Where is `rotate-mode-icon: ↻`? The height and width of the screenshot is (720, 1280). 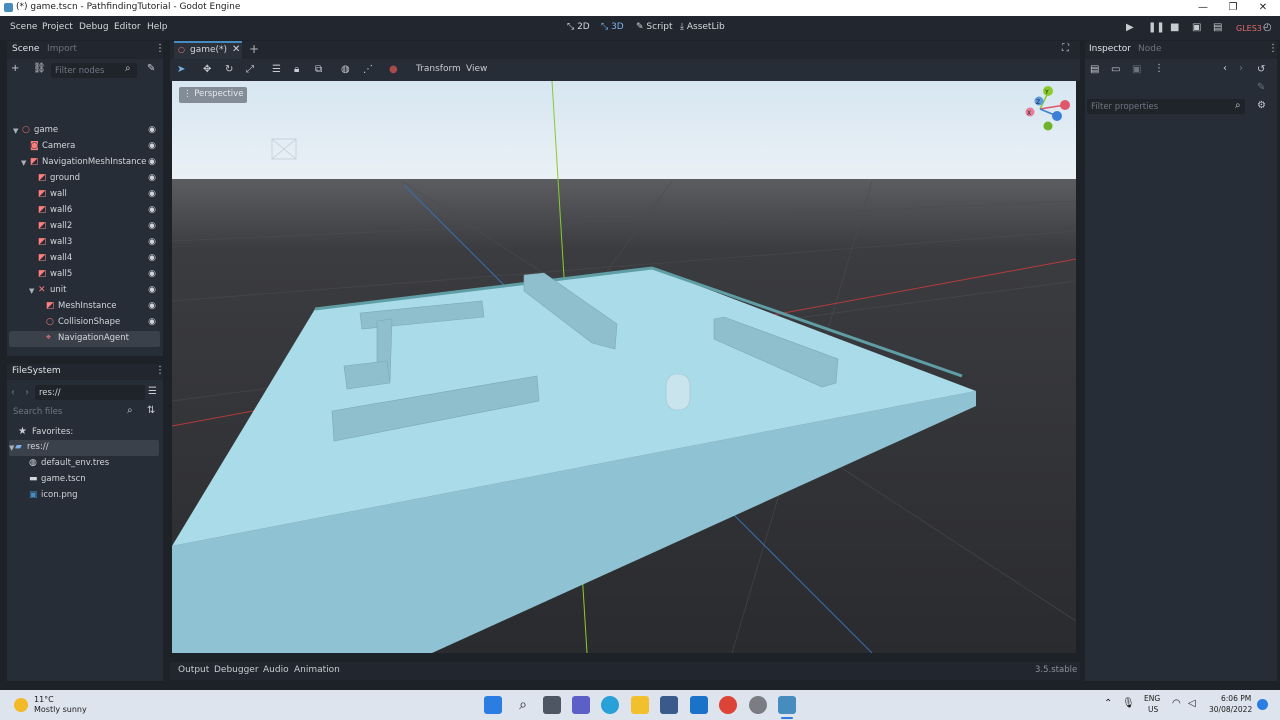 rotate-mode-icon: ↻ is located at coordinates (229, 69).